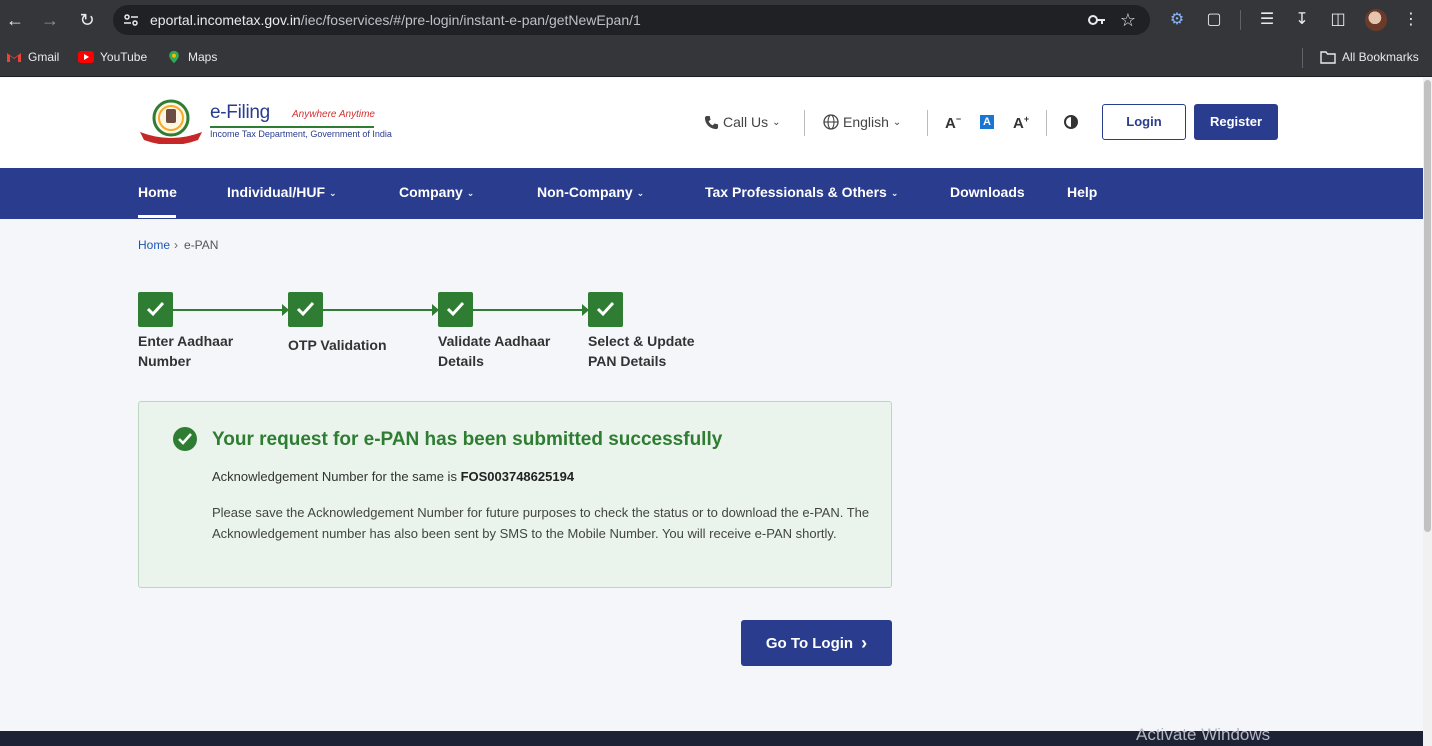 The image size is (1432, 746). Describe the element at coordinates (333, 114) in the screenshot. I see `logo-tagline: Anywhere Anytime` at that location.